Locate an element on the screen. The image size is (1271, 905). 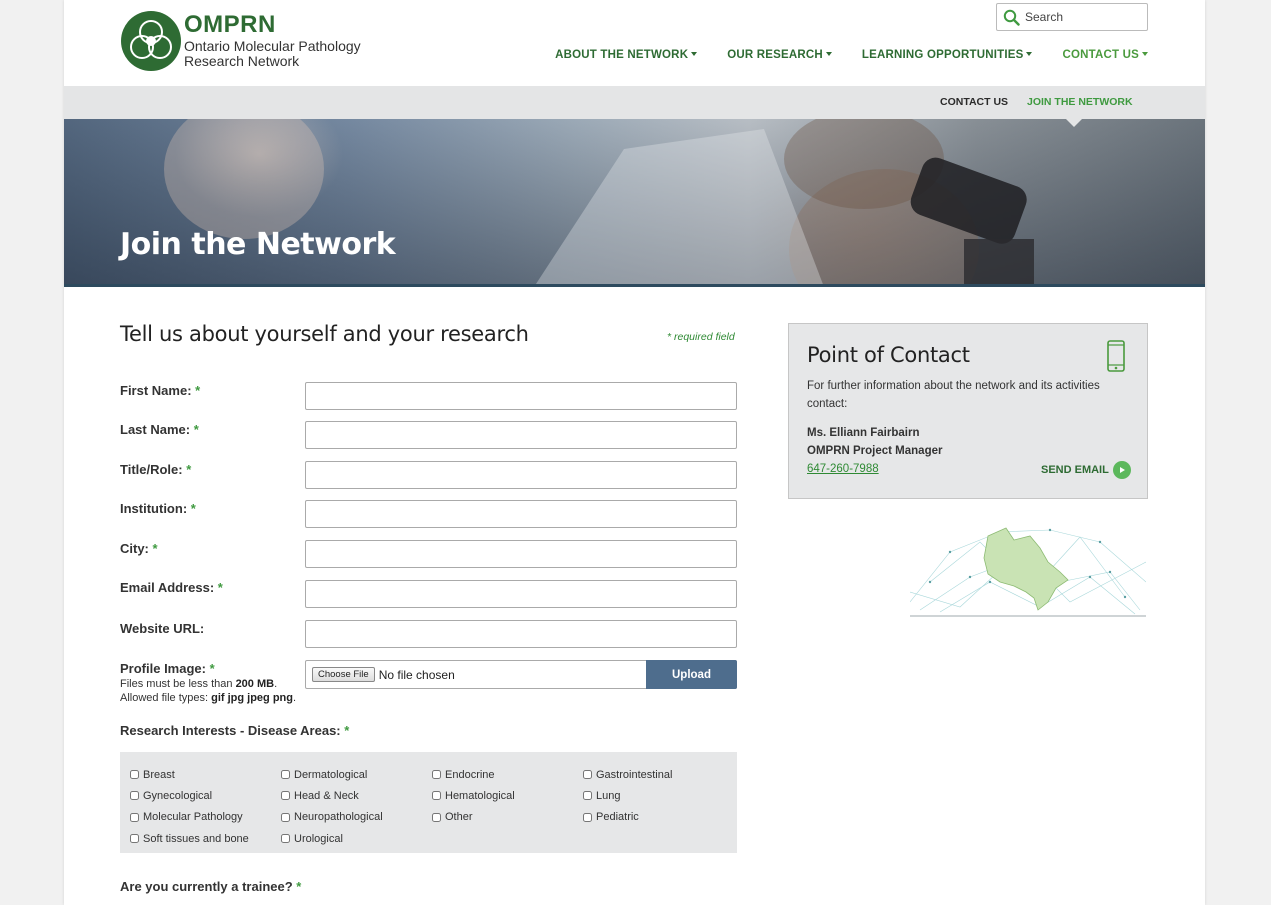
nav-about-the-network: ABOUT THE NETWORK is located at coordinates (626, 55).